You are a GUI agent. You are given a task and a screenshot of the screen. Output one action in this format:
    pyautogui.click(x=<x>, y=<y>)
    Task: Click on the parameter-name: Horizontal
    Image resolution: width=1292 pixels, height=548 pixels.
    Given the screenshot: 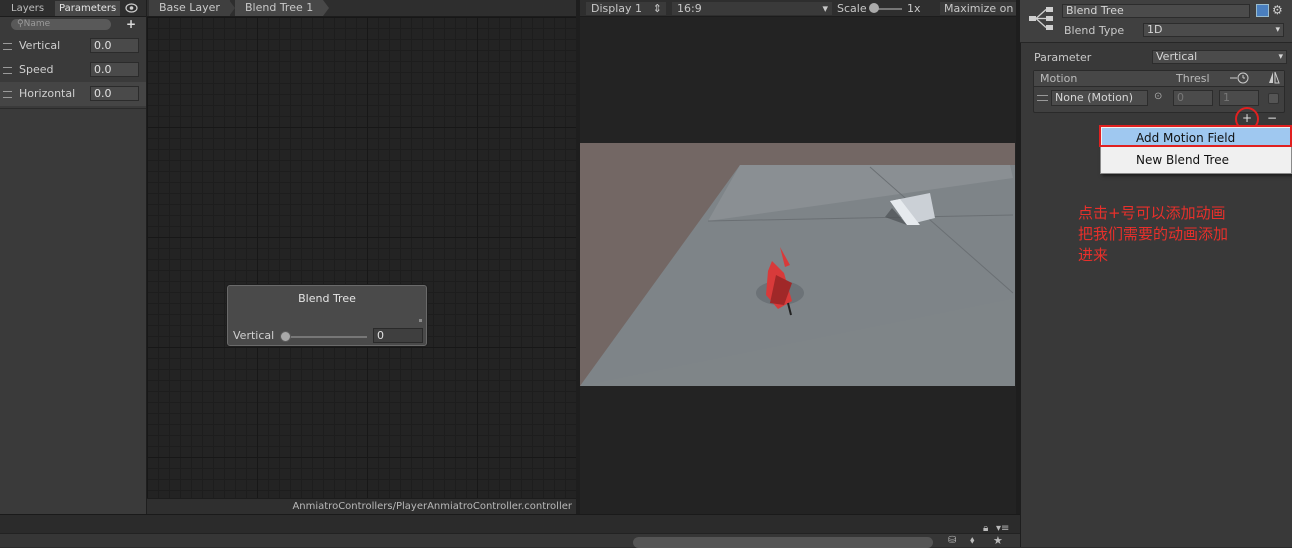 What is the action you would take?
    pyautogui.click(x=47, y=93)
    